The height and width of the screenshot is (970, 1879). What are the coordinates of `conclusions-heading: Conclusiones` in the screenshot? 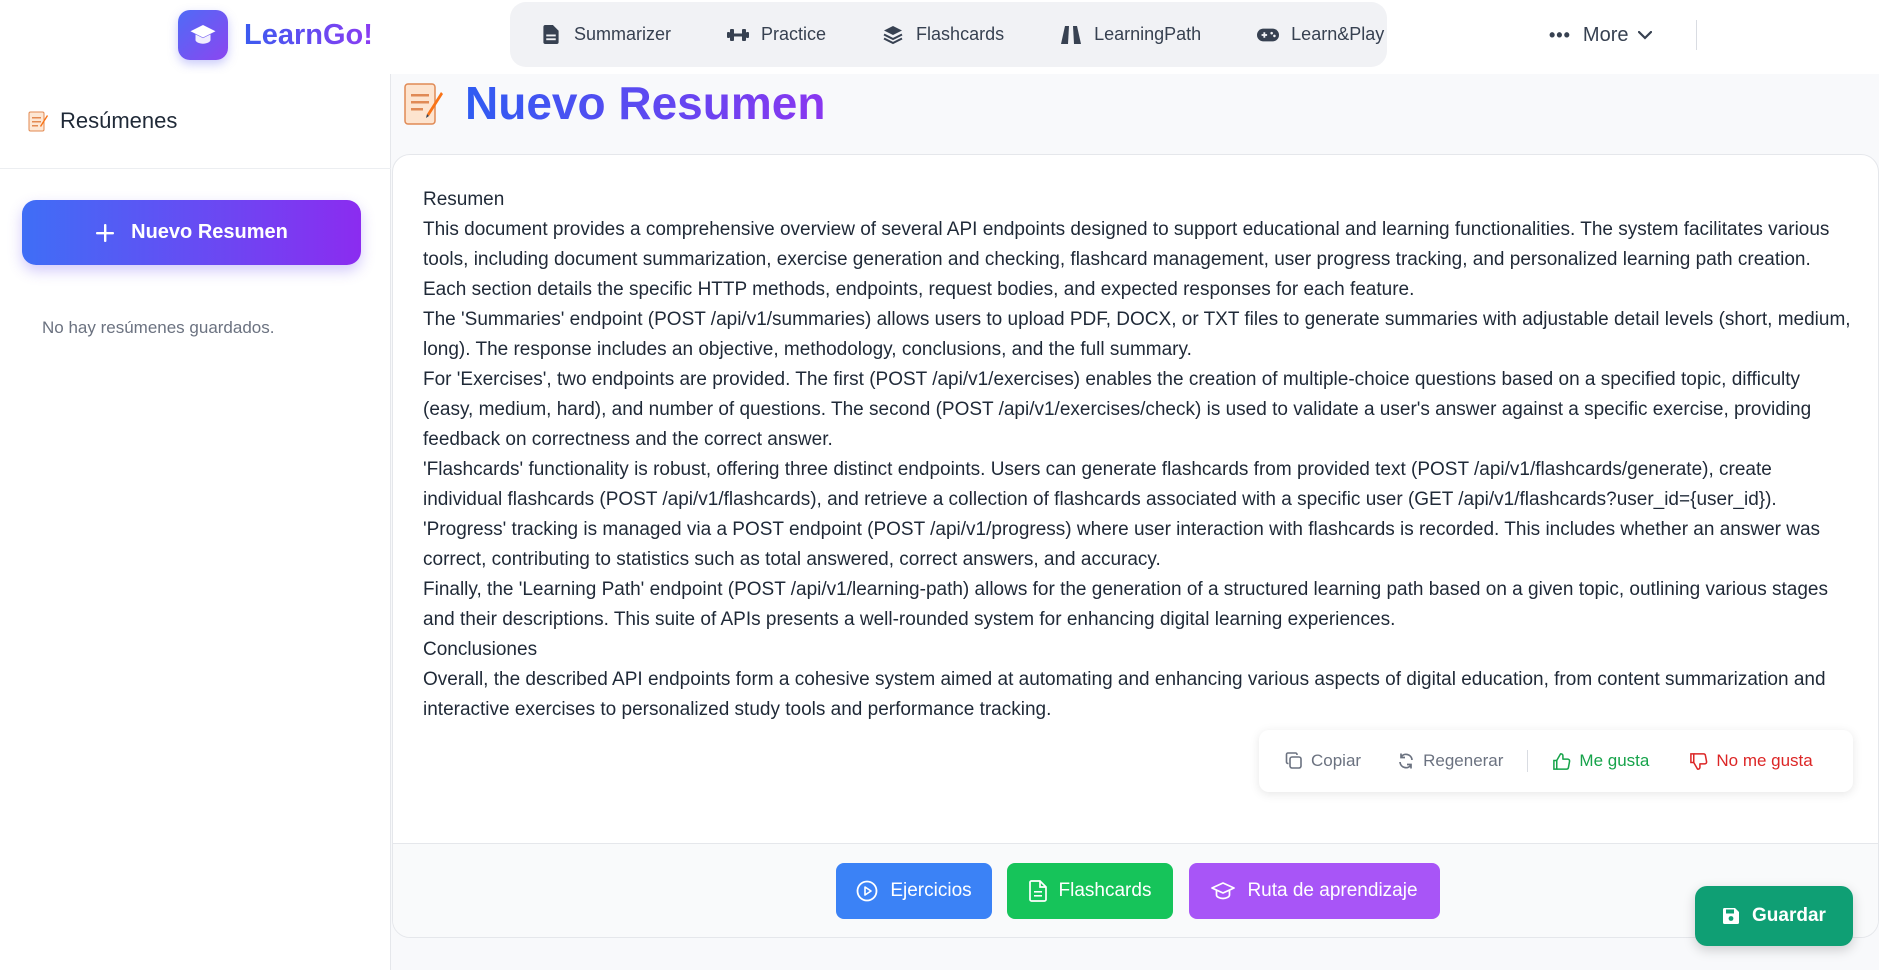 It's located at (480, 649).